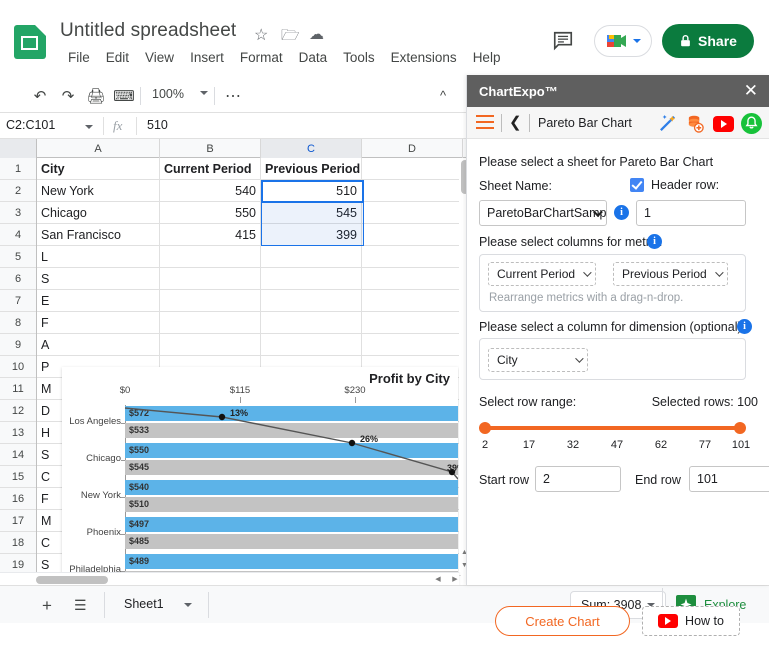  Describe the element at coordinates (438, 578) in the screenshot. I see `scroll-left-button: ◀` at that location.